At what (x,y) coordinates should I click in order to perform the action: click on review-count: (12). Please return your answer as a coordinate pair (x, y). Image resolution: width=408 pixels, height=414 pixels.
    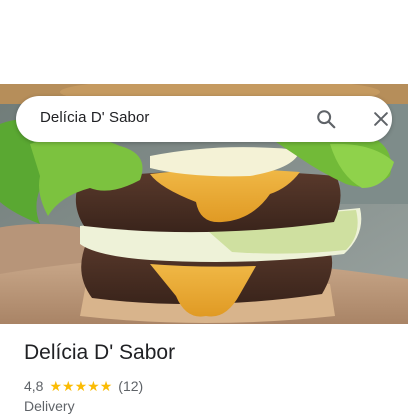
    Looking at the image, I should click on (131, 386).